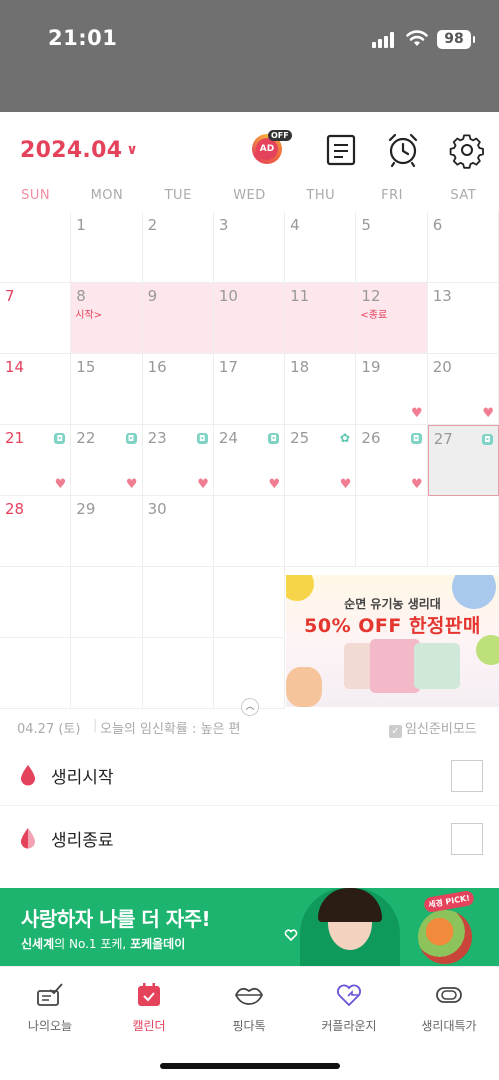 Image resolution: width=499 pixels, height=1080 pixels. Describe the element at coordinates (223, 225) in the screenshot. I see `day-number: 3` at that location.